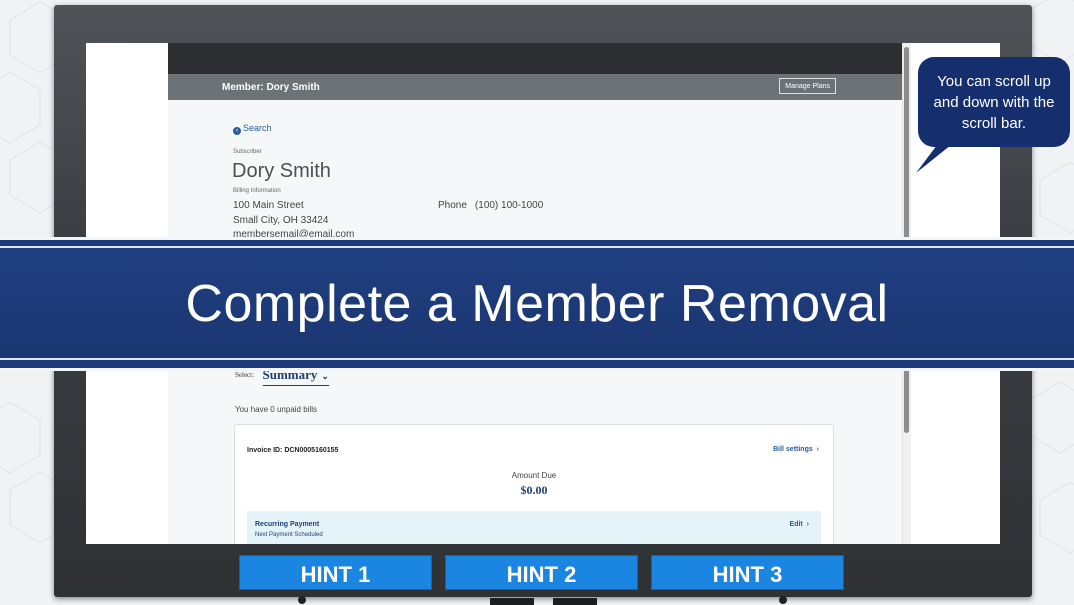 The width and height of the screenshot is (1074, 605). What do you see at coordinates (281, 171) in the screenshot?
I see `subscriber-name: Dory Smith` at bounding box center [281, 171].